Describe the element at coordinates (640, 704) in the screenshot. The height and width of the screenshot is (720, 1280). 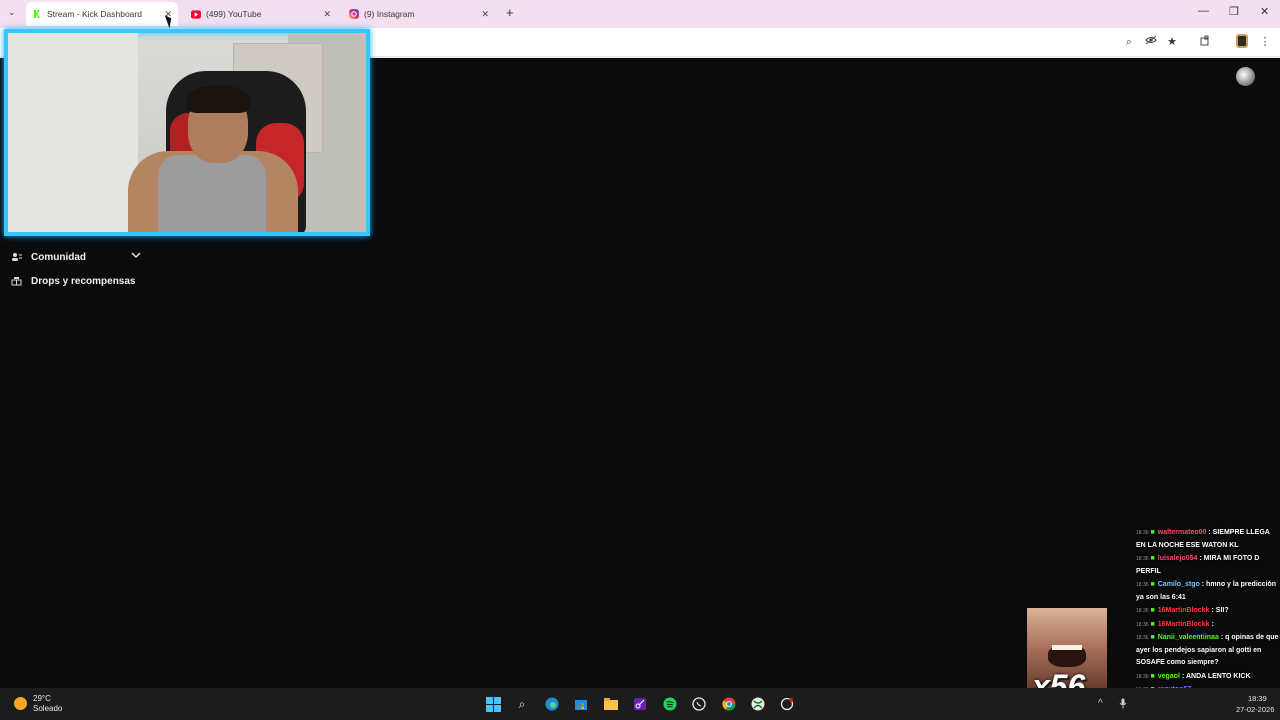
I see `snipping-tool-icon` at that location.